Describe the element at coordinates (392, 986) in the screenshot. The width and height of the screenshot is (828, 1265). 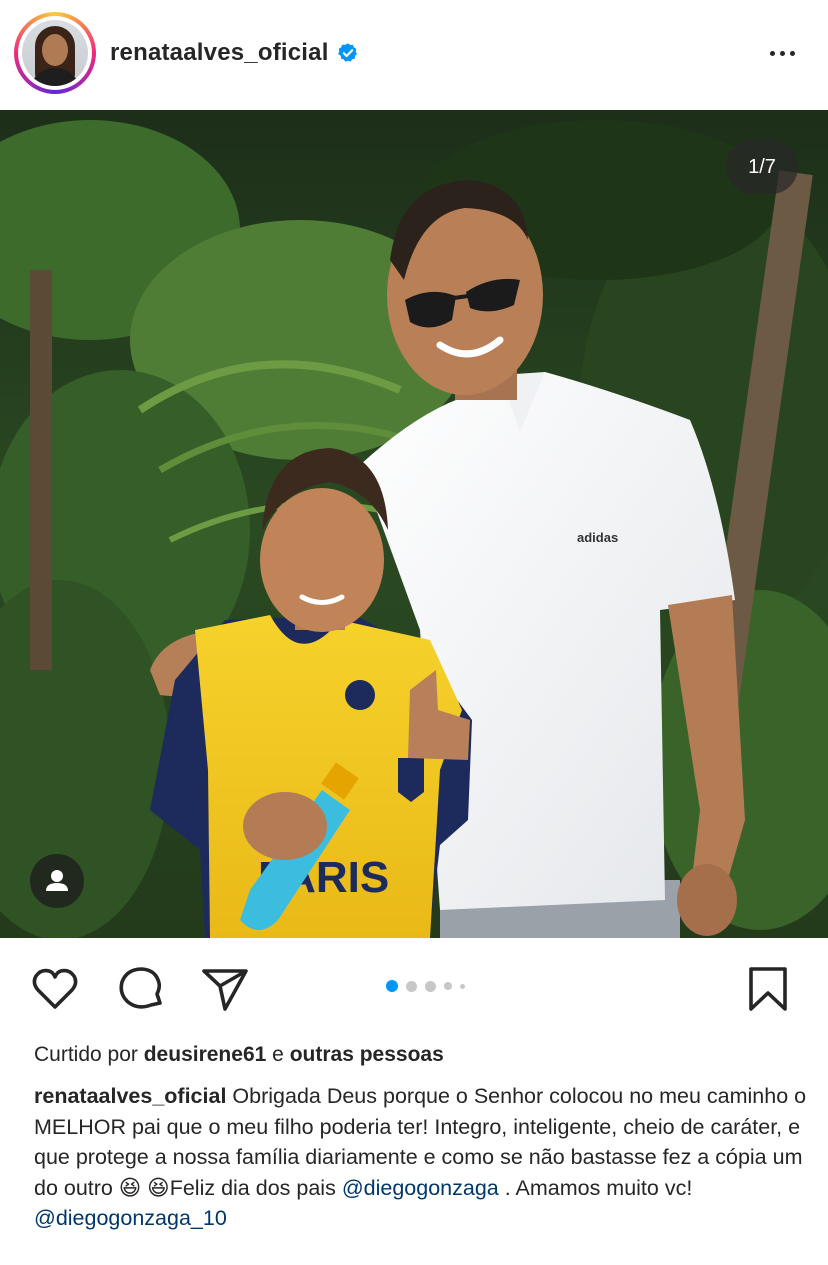
I see `carousel-dot-active` at that location.